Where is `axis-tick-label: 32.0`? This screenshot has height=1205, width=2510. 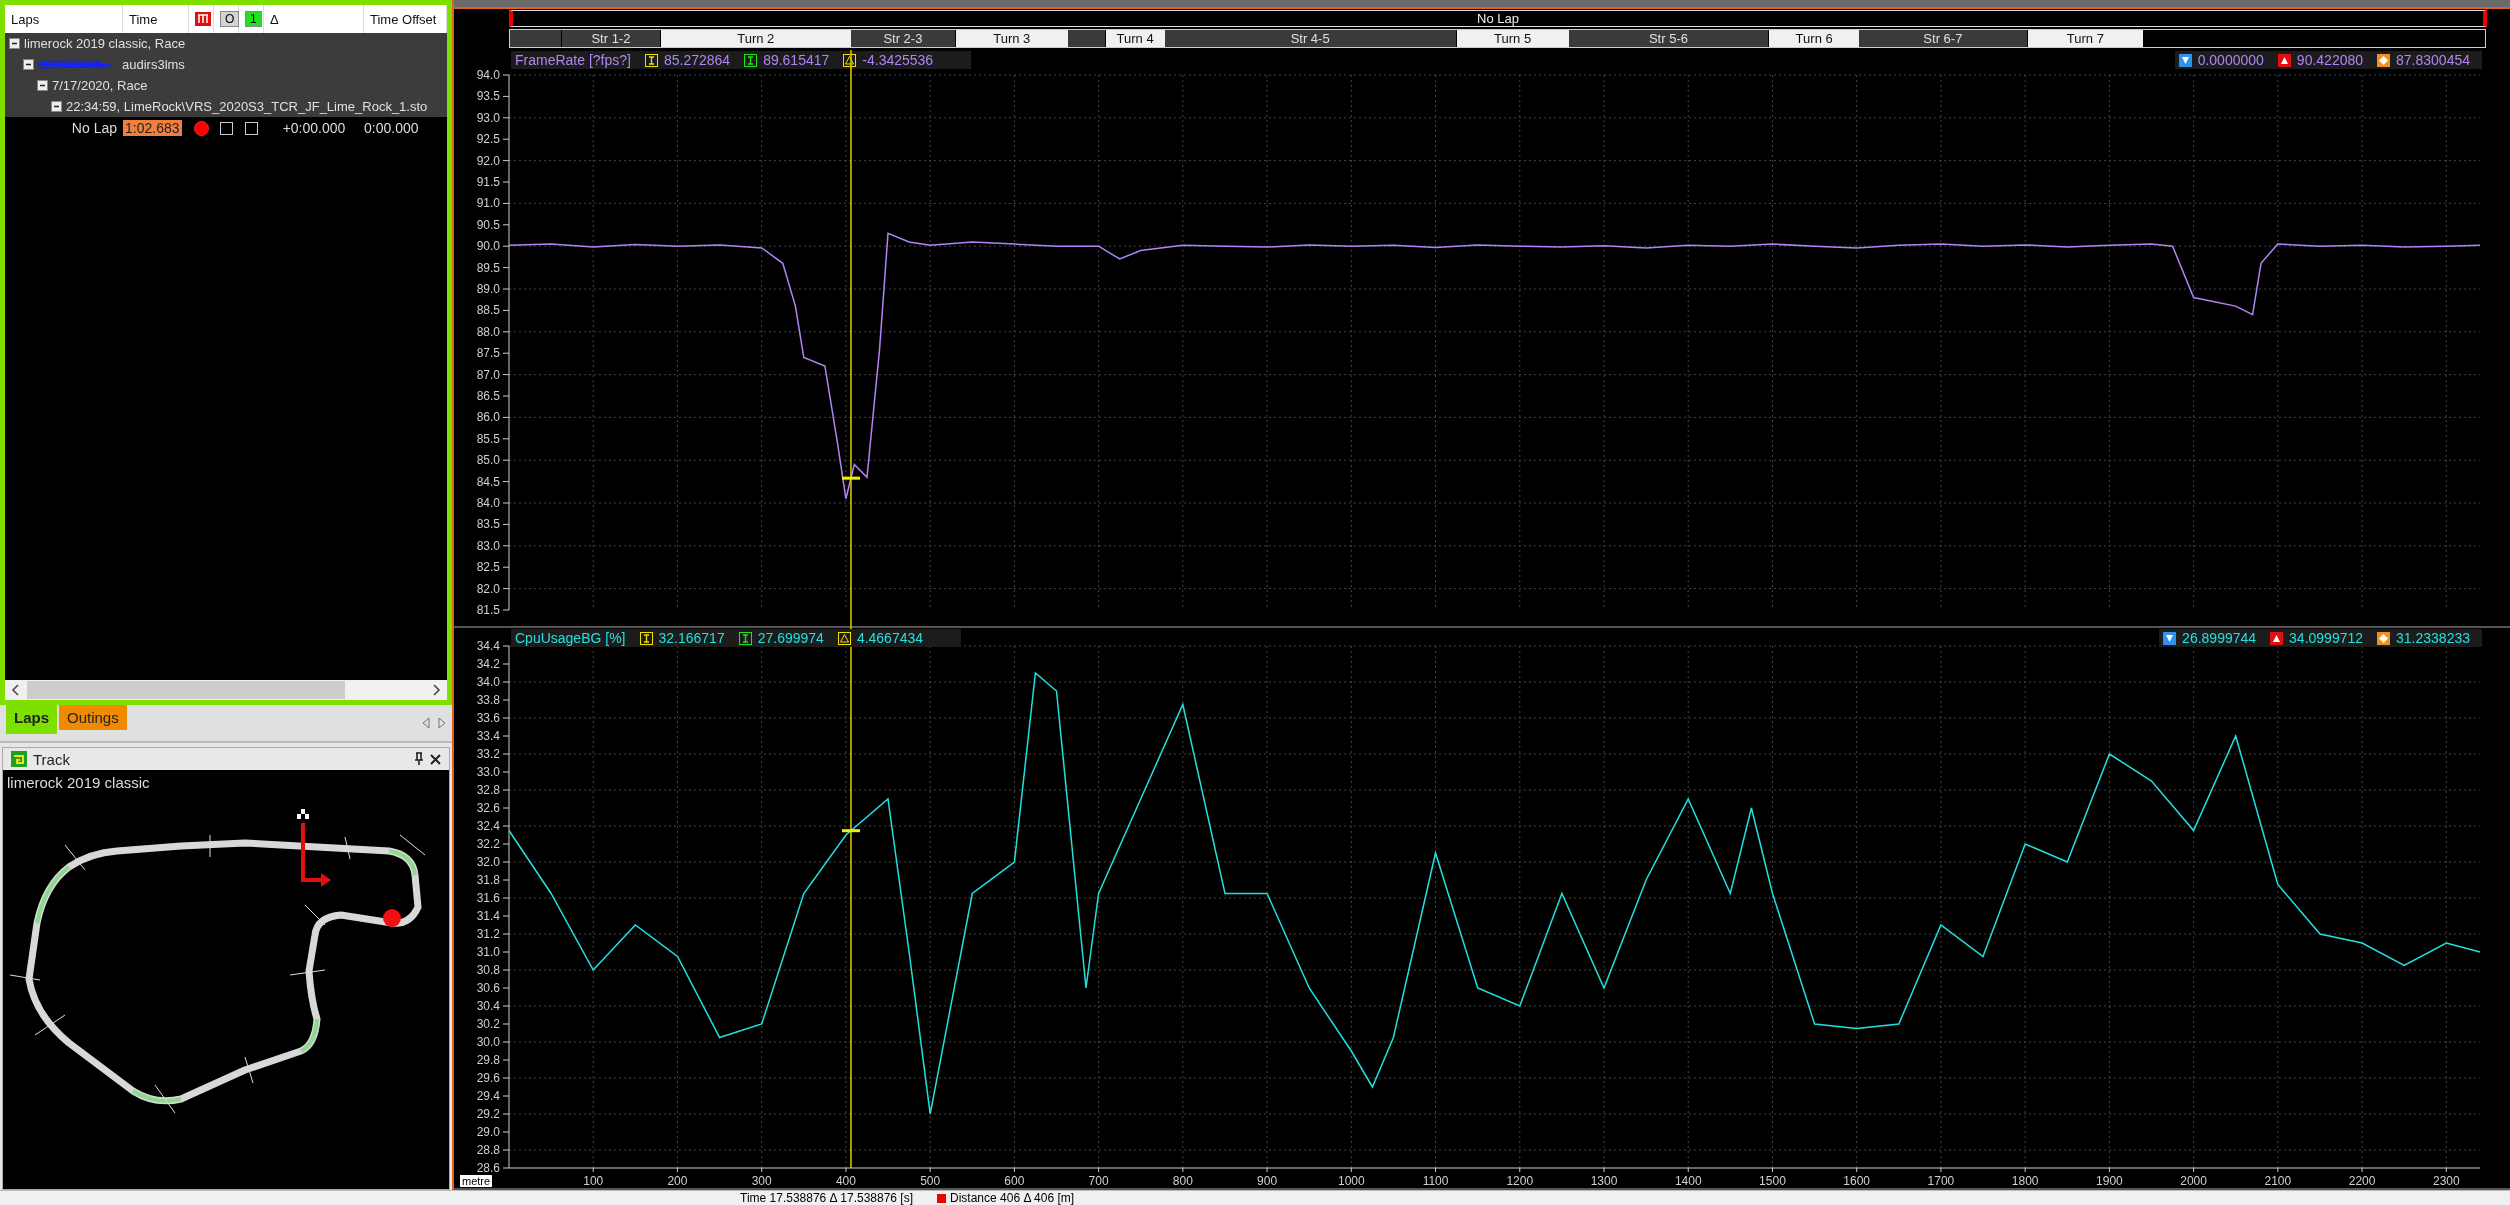
axis-tick-label: 32.0 is located at coordinates (488, 862).